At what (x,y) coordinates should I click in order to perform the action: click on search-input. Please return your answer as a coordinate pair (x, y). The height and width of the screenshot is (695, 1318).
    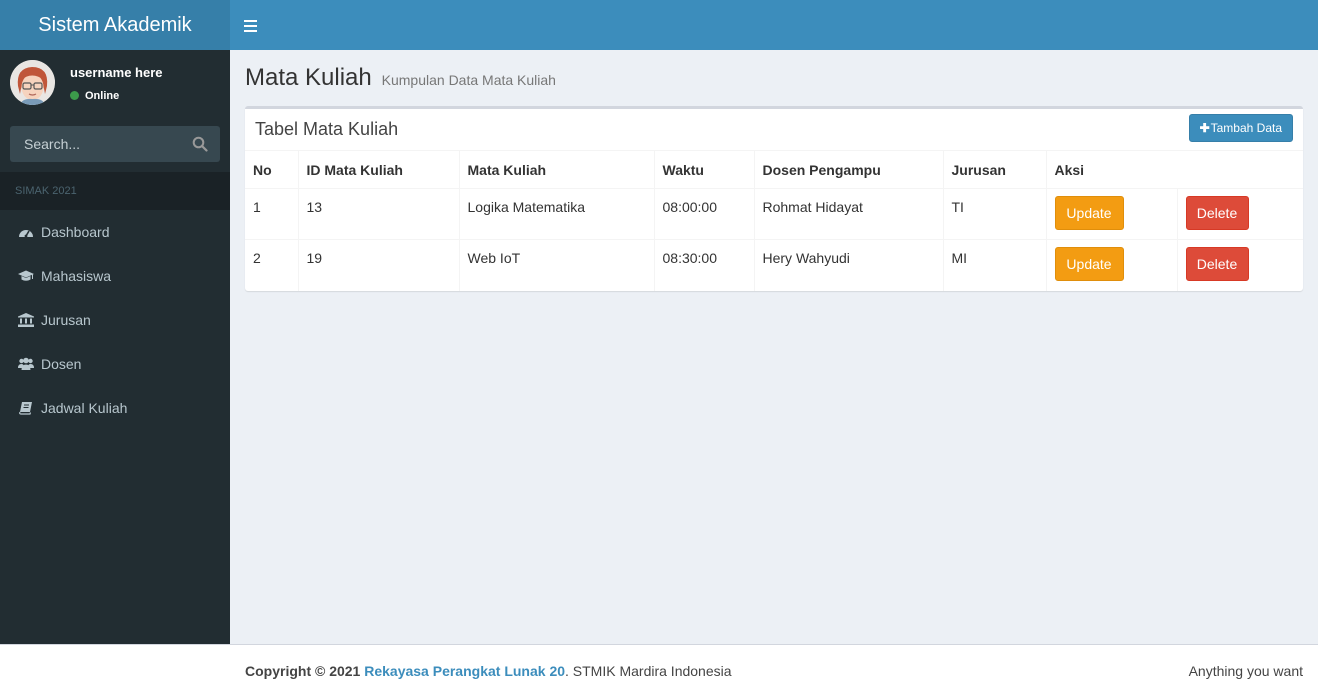
    Looking at the image, I should click on (95, 144).